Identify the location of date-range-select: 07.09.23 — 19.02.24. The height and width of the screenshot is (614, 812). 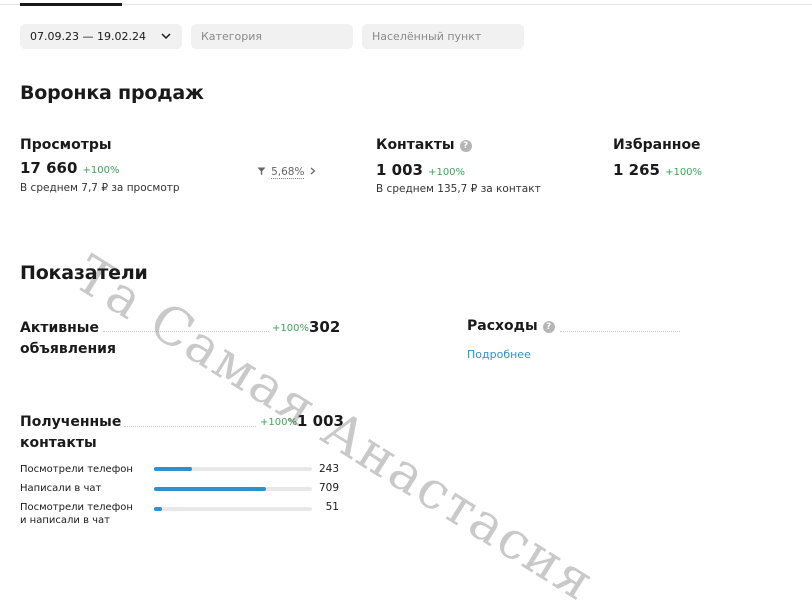
(101, 36).